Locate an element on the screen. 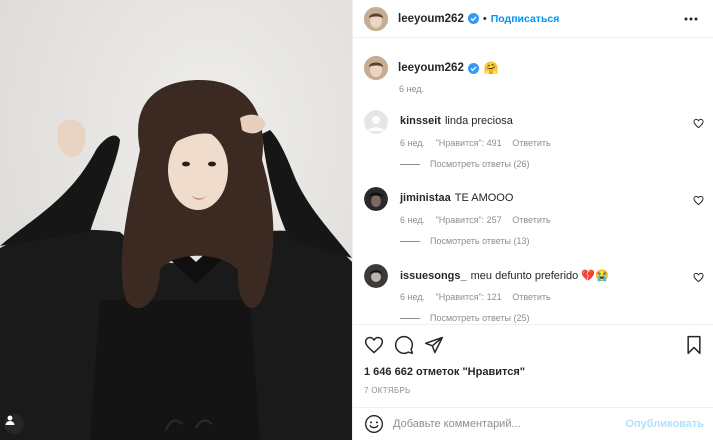  more-horizontal-icon is located at coordinates (691, 19).